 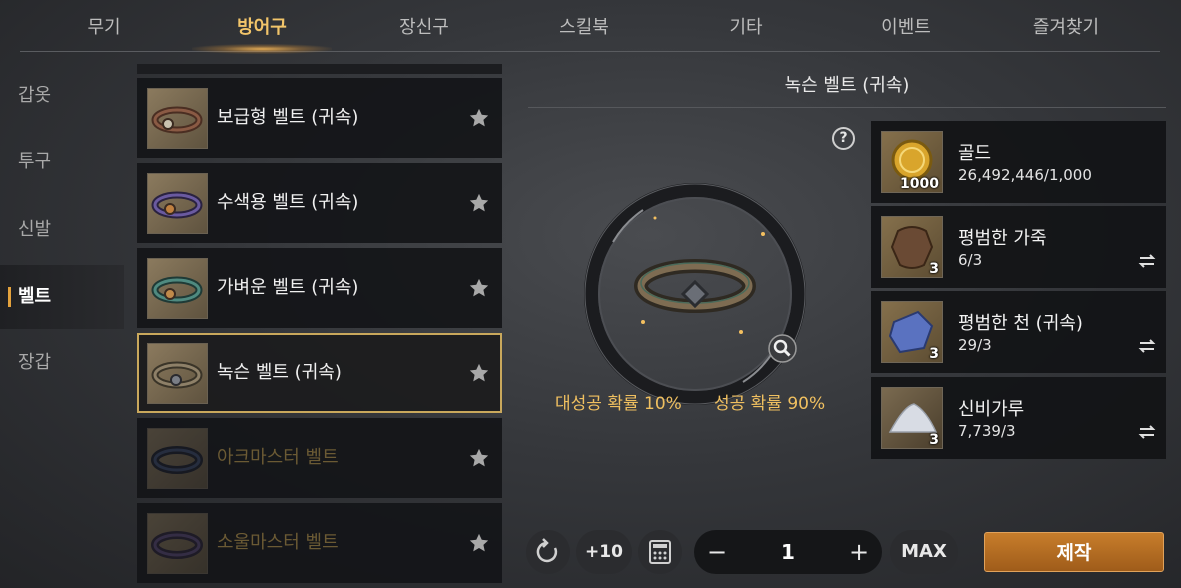 What do you see at coordinates (278, 542) in the screenshot?
I see `item-name: 소울마스터 벨트` at bounding box center [278, 542].